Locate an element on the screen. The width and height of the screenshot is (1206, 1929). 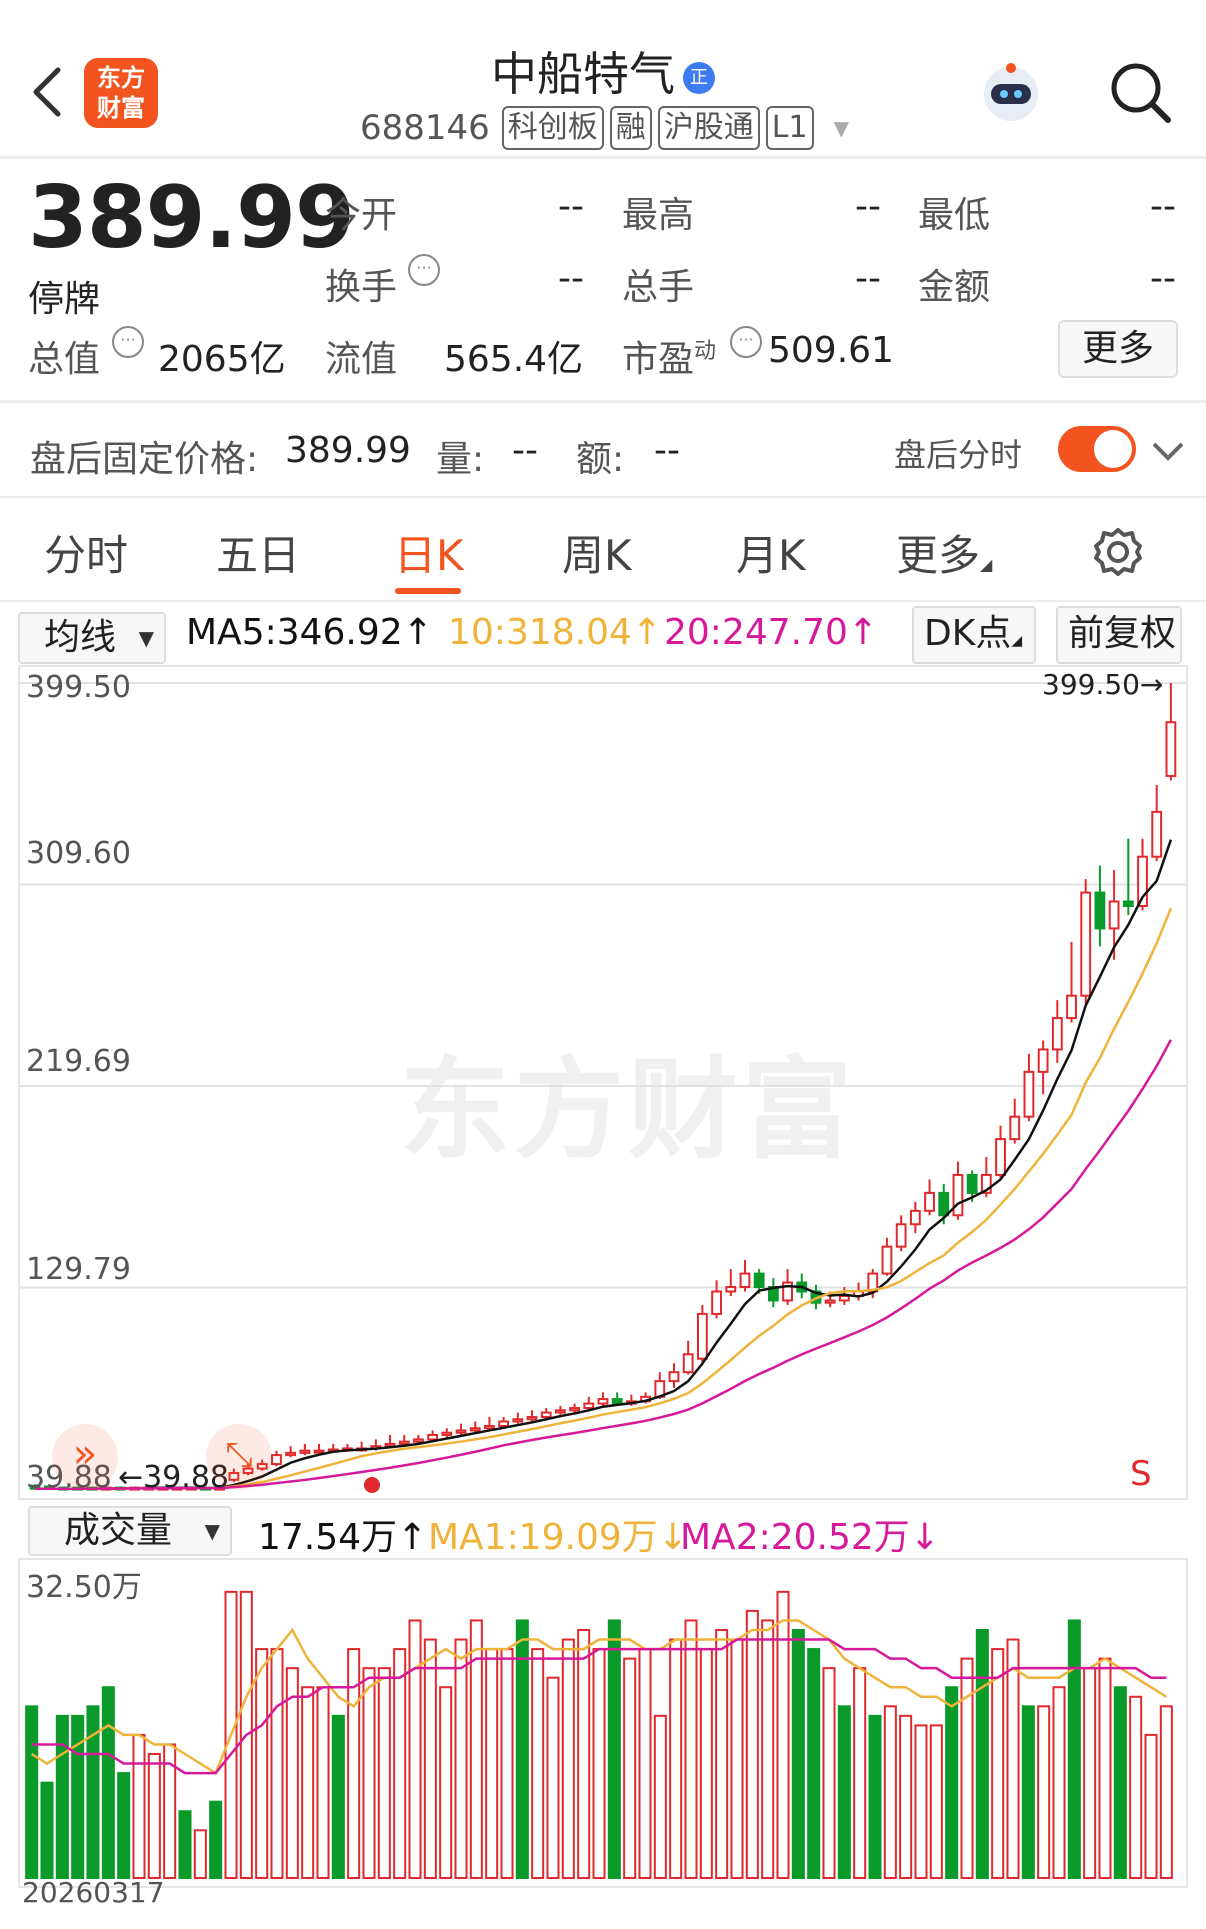
stock-code: 688146 is located at coordinates (425, 128).